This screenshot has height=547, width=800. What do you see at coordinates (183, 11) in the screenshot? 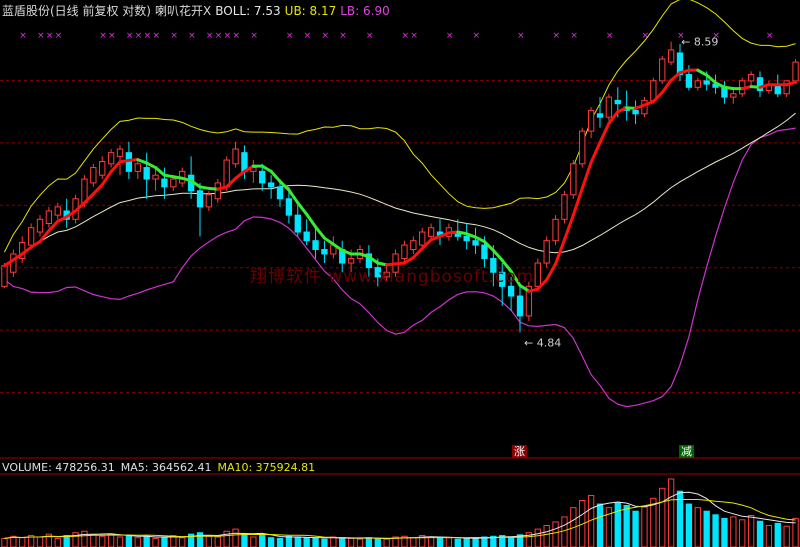
I see `indicator-name: 喇叭花开X` at bounding box center [183, 11].